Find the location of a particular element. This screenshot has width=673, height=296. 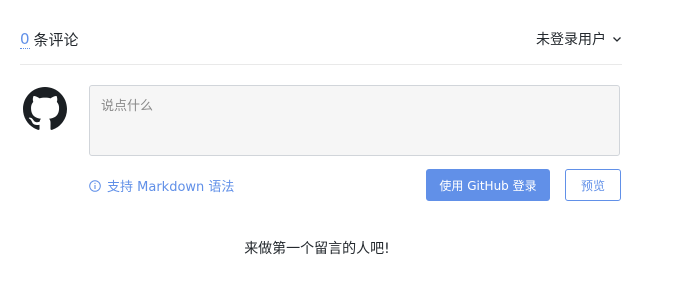

comment-count-label: 条评论 is located at coordinates (56, 39).